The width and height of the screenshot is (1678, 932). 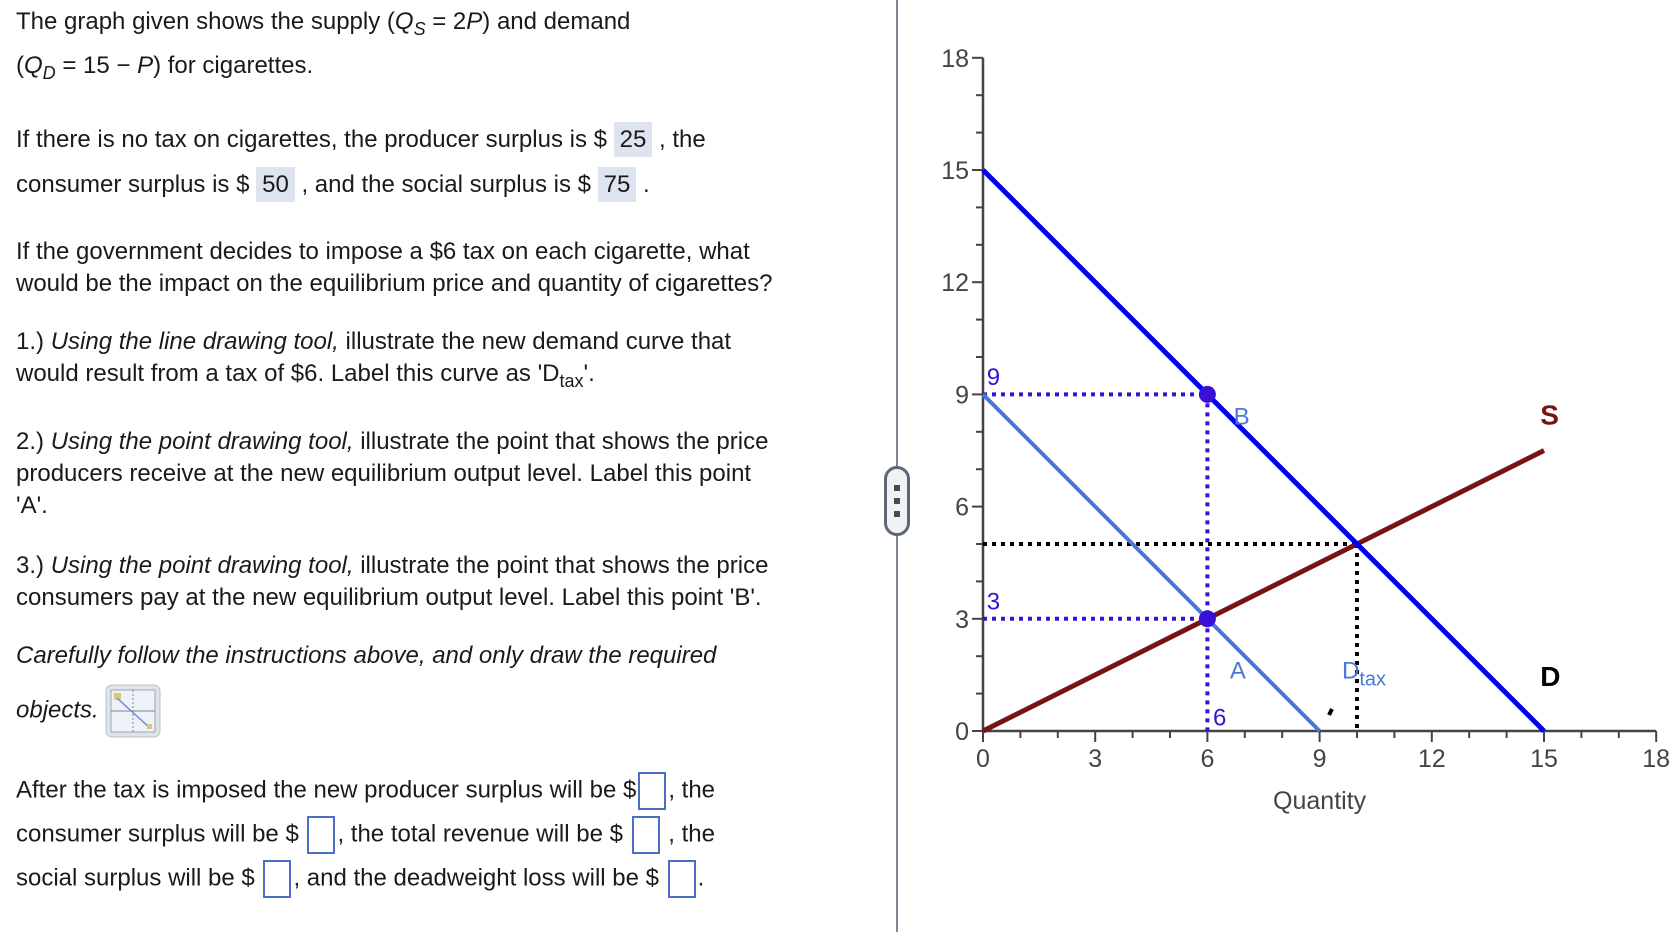 What do you see at coordinates (1095, 759) in the screenshot?
I see `x-tick-label: 3` at bounding box center [1095, 759].